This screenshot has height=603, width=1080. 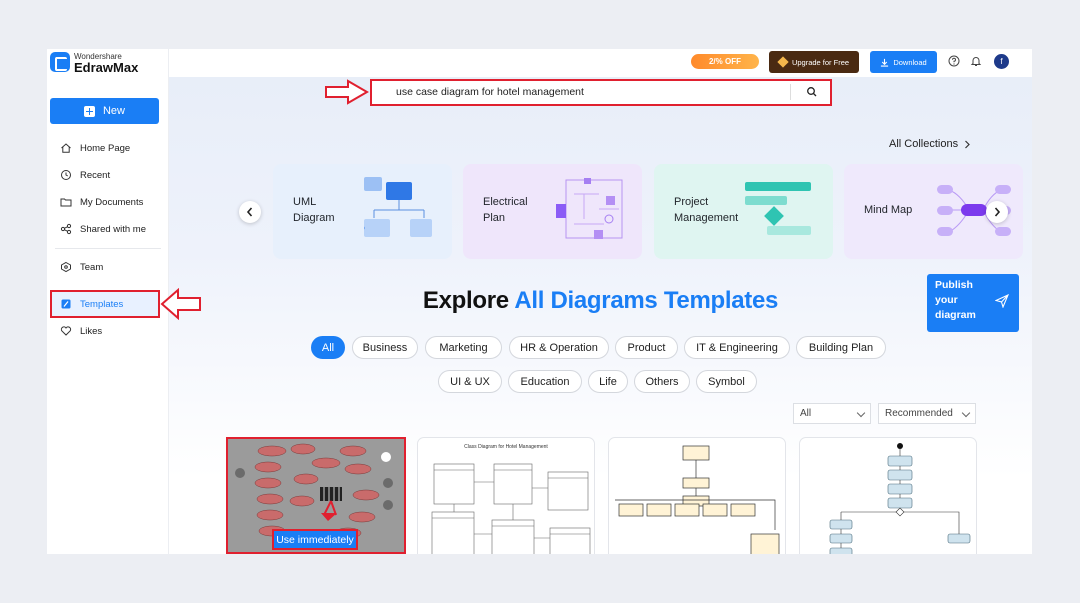 What do you see at coordinates (105, 148) in the screenshot?
I see `sidebar-item-label: Home Page` at bounding box center [105, 148].